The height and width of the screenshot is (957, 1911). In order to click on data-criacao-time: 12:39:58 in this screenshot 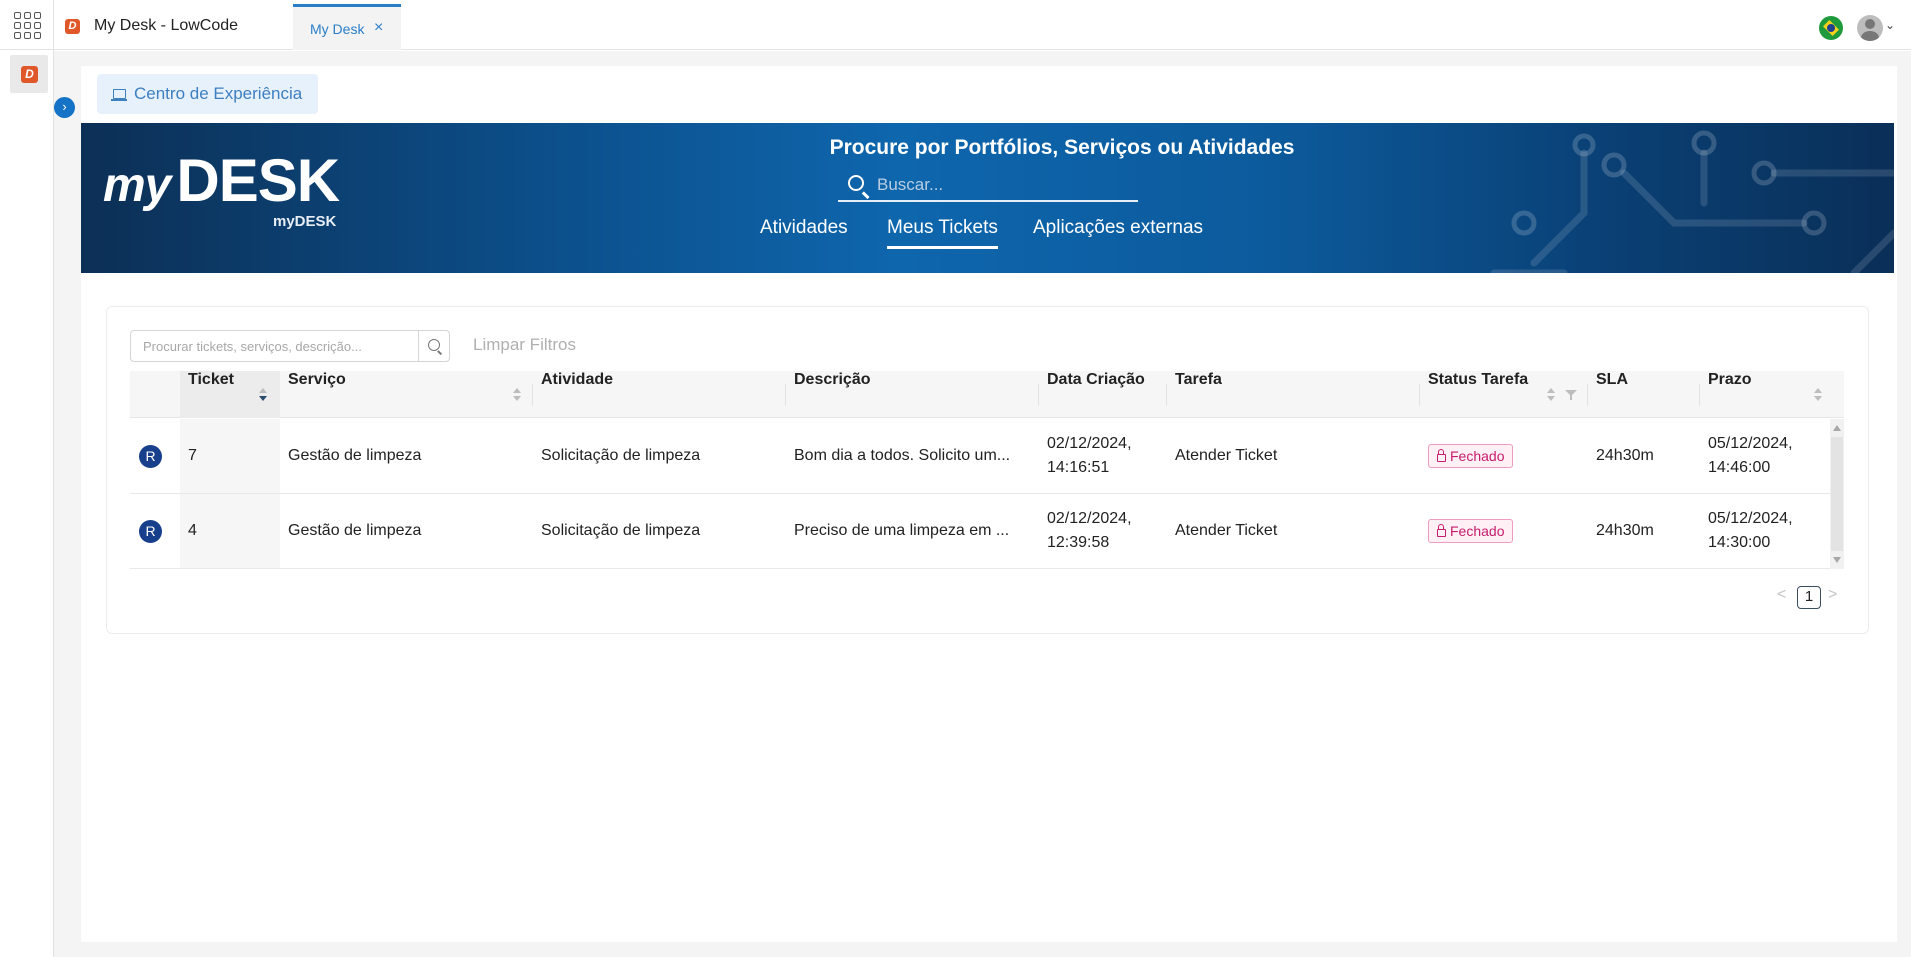, I will do `click(1078, 542)`.